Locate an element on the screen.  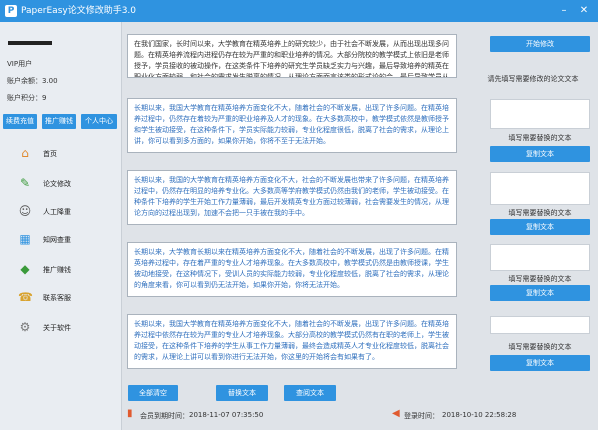
minimize-button: – is located at coordinates (564, 10).